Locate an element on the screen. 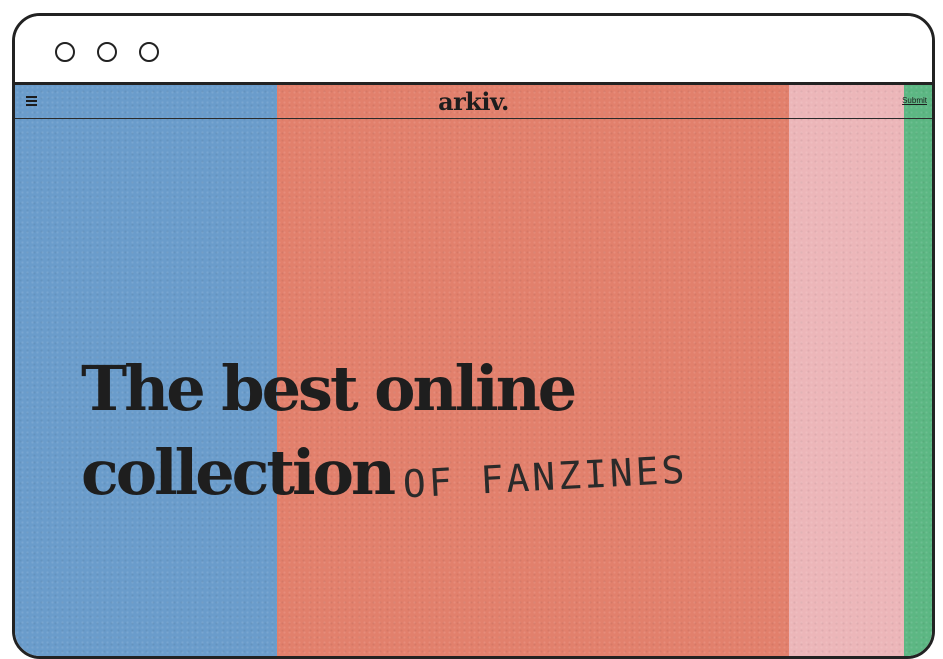  headline-line-1: The best online is located at coordinates (329, 388).